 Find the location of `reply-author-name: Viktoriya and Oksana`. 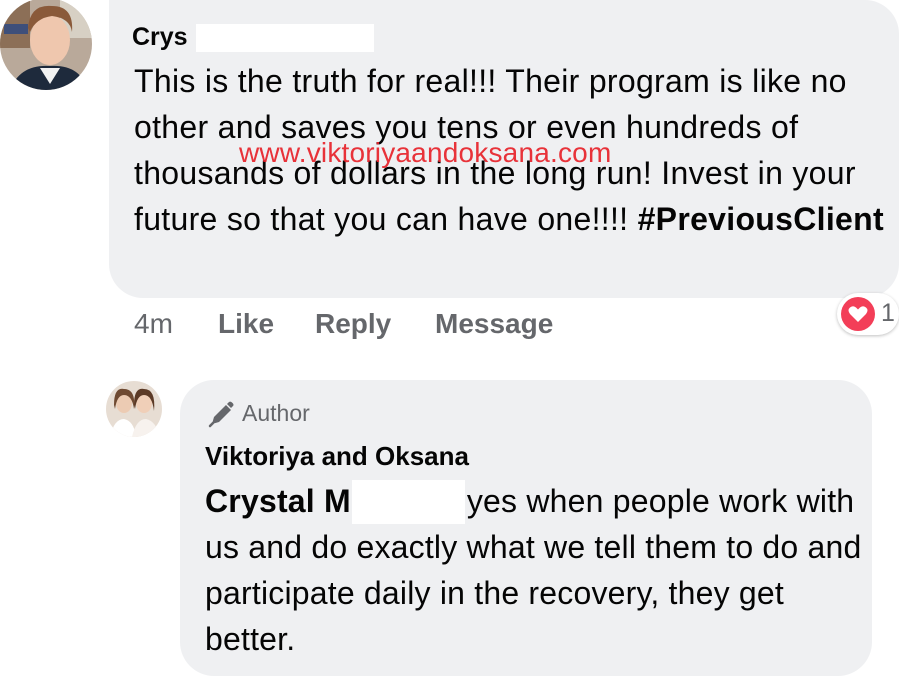

reply-author-name: Viktoriya and Oksana is located at coordinates (337, 456).